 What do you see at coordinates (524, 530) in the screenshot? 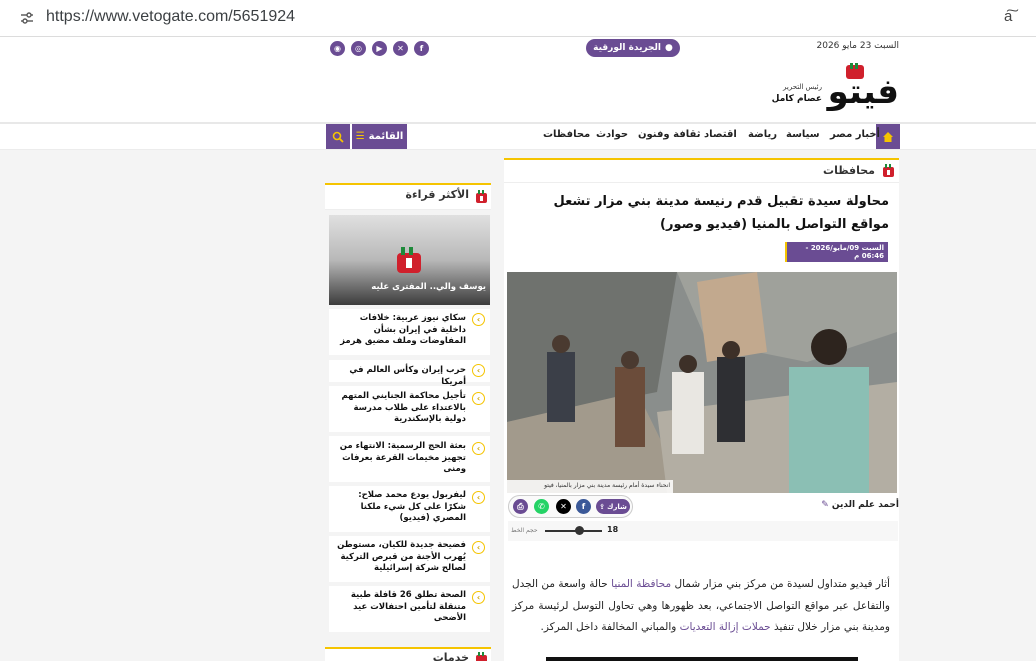
I see `font-size-label: حجم الخط` at bounding box center [524, 530].